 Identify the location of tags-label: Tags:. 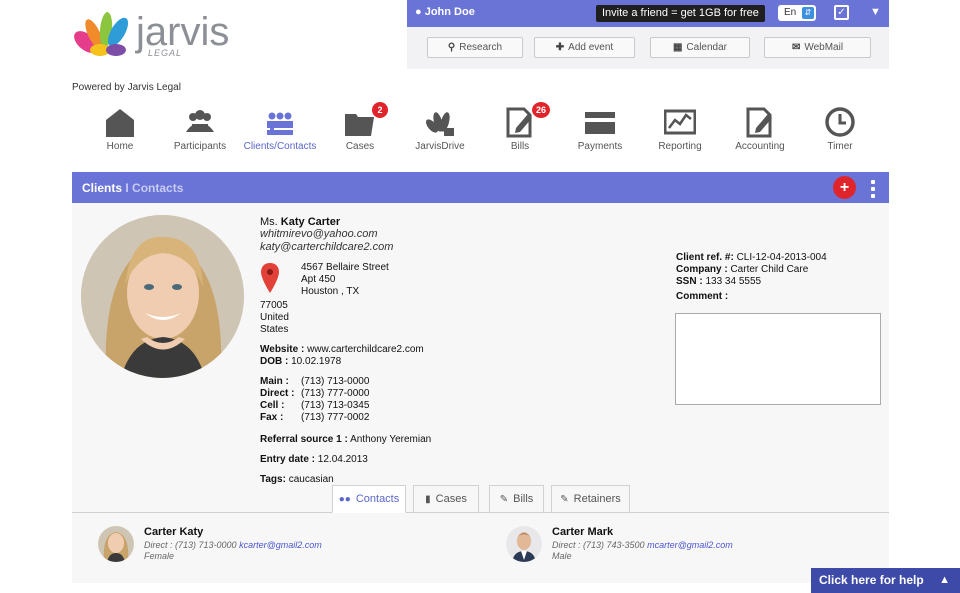
(273, 479).